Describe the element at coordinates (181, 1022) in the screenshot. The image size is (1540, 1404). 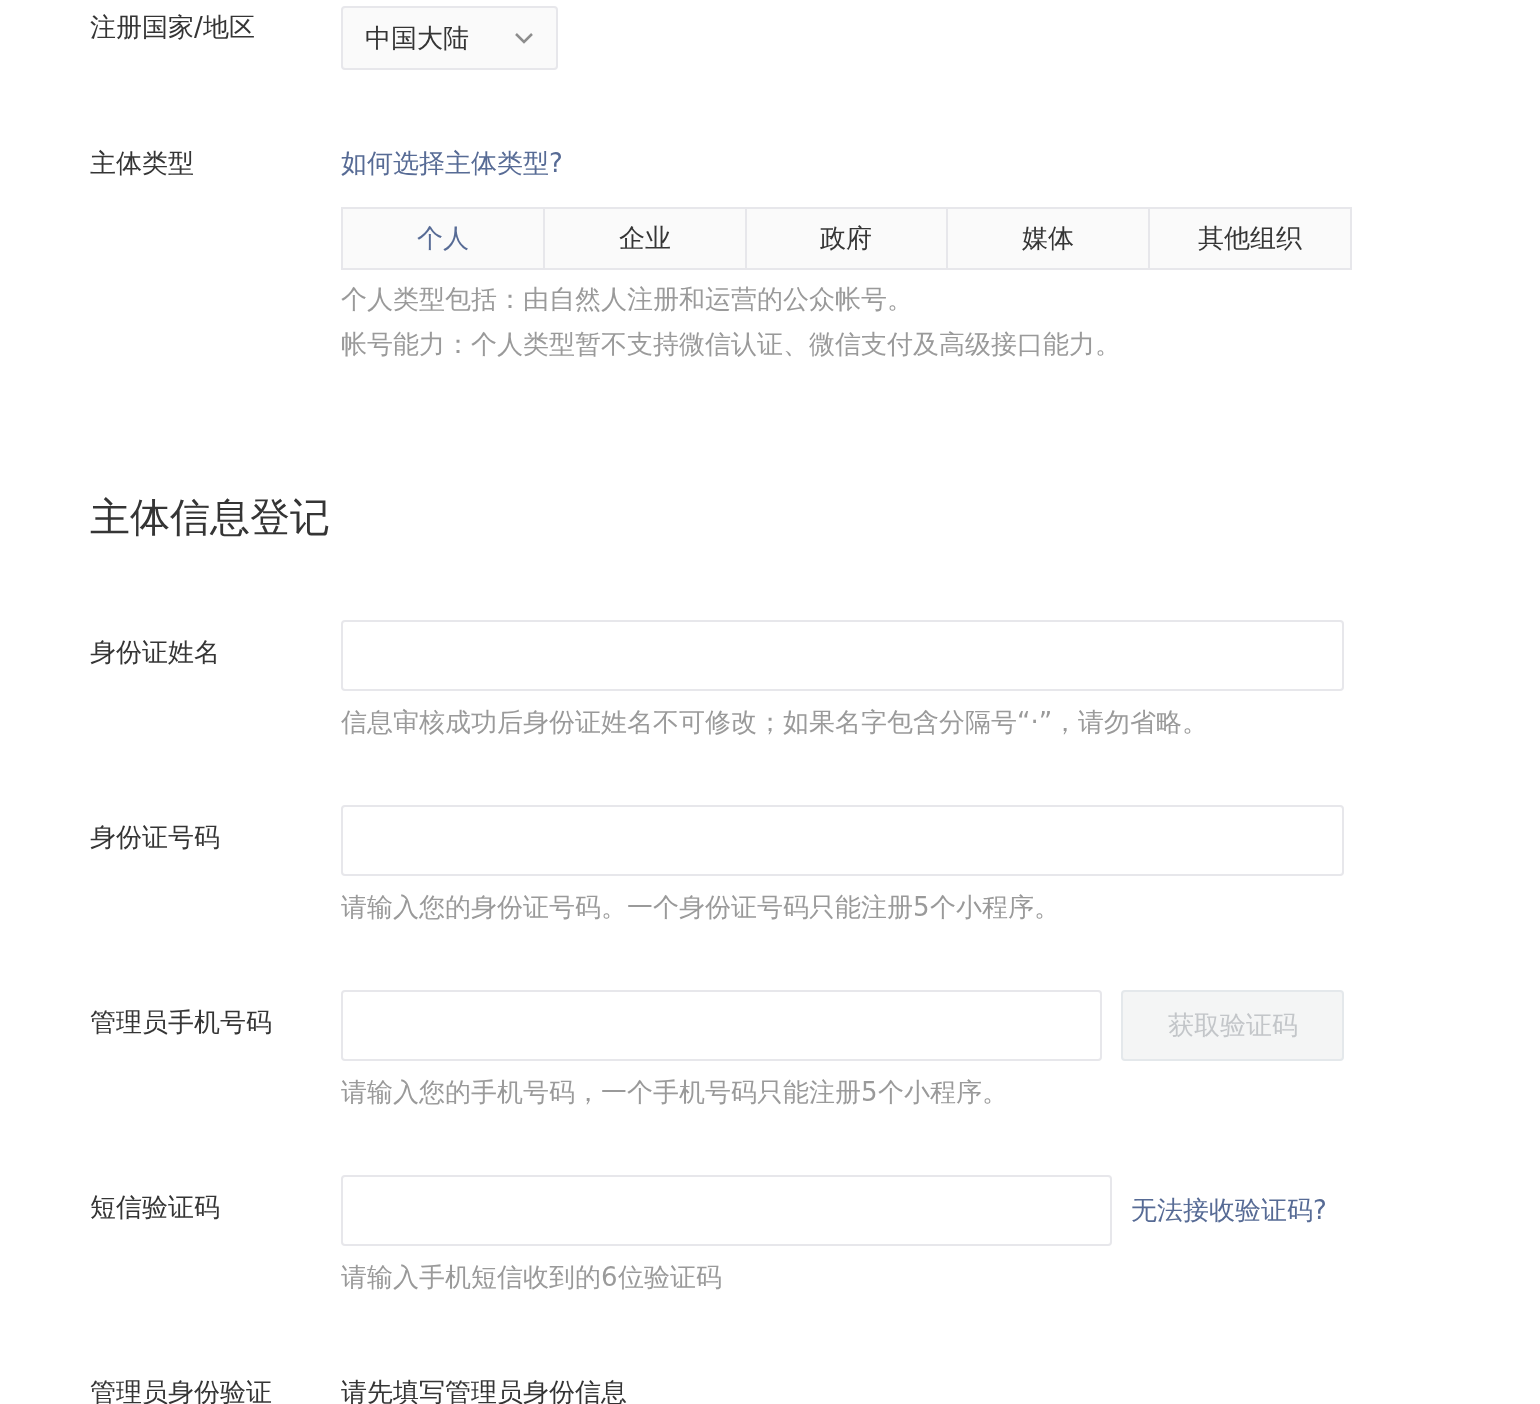
I see `field-label: 管理员手机号码` at that location.